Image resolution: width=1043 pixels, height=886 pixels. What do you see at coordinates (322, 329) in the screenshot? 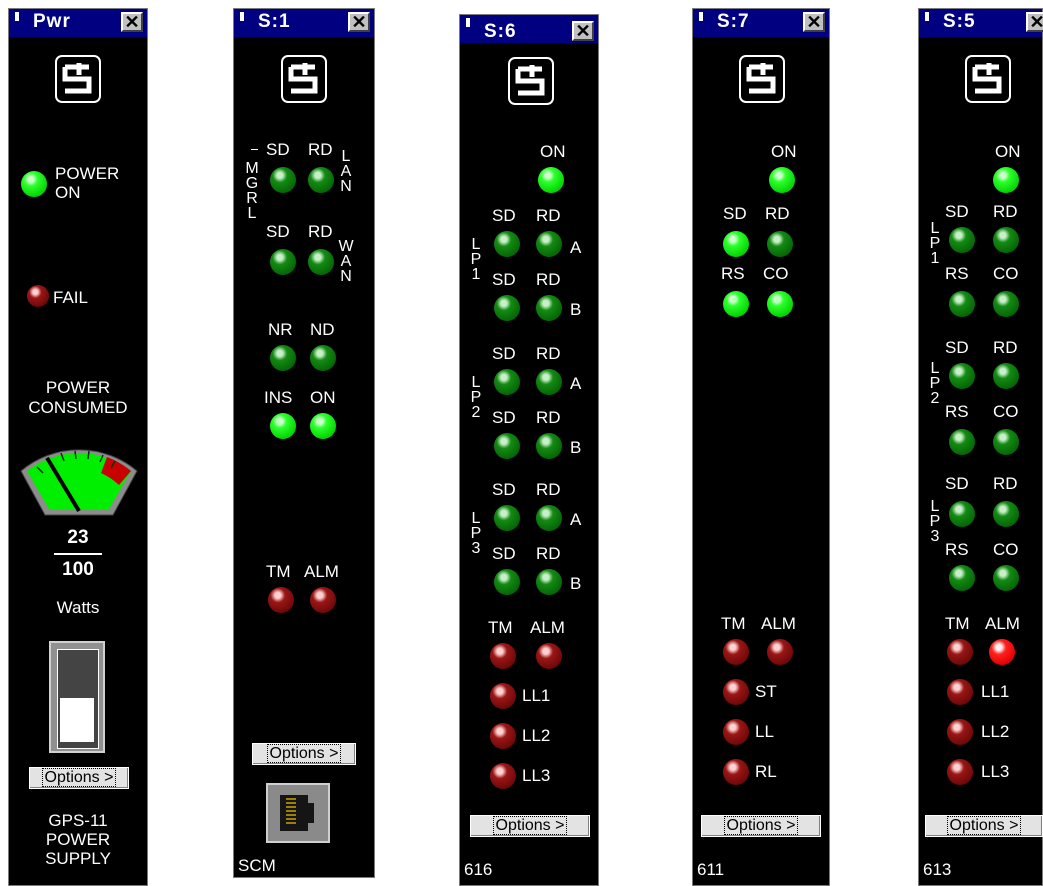
I see `nd-label: ND` at bounding box center [322, 329].